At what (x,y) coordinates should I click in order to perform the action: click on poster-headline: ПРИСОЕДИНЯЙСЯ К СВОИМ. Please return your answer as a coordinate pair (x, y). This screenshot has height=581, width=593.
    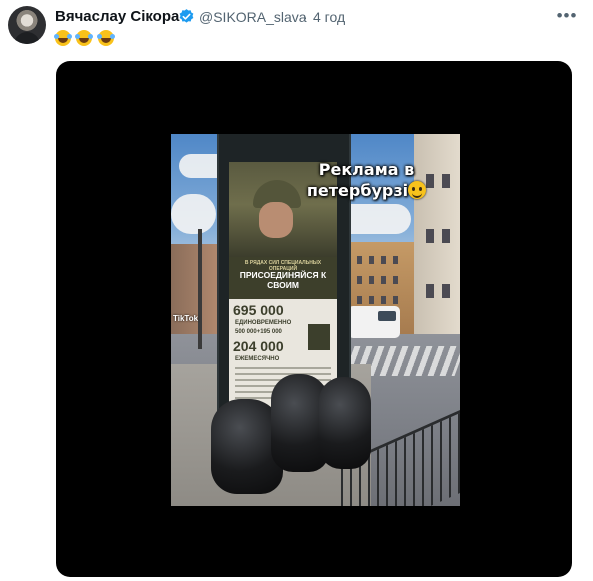
    Looking at the image, I should click on (283, 280).